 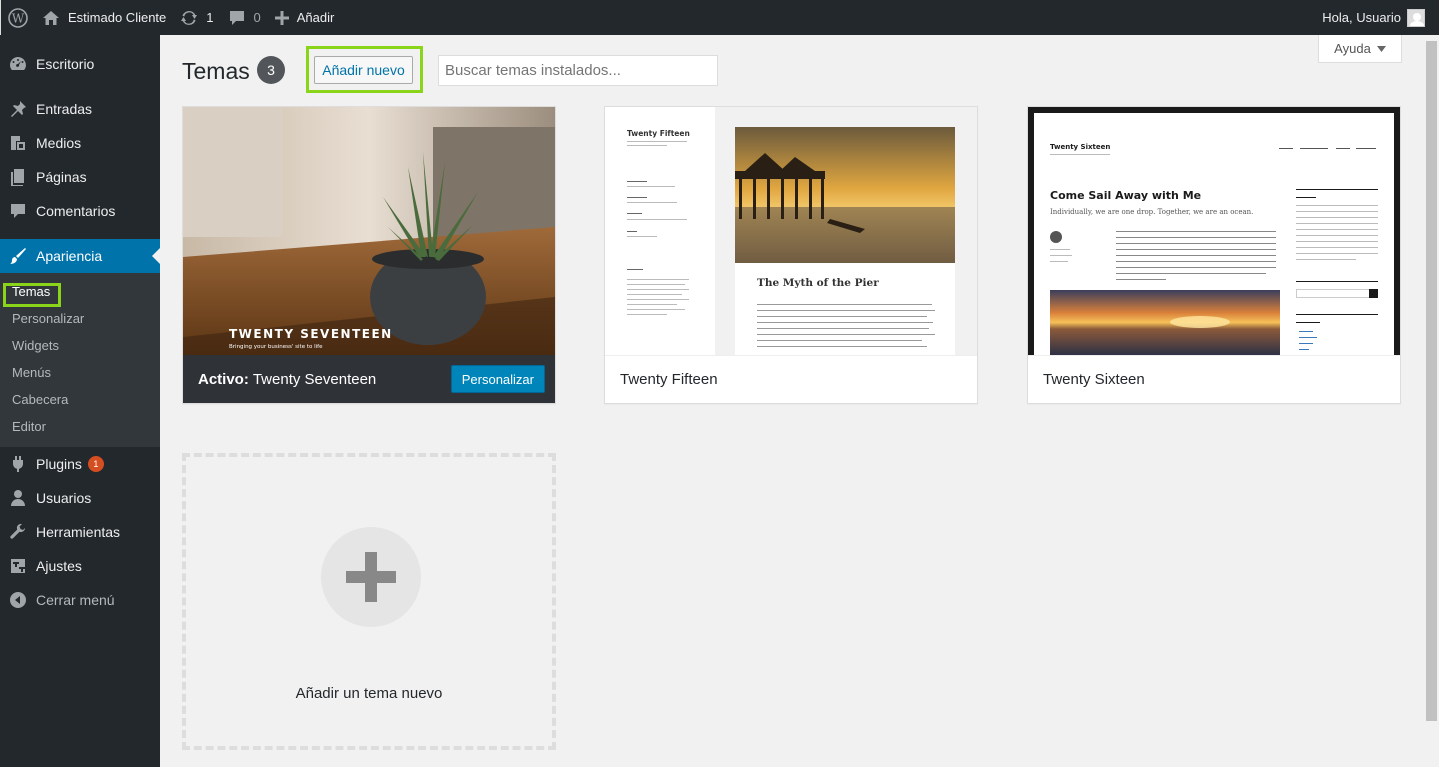 What do you see at coordinates (1352, 48) in the screenshot?
I see `help-label: Ayuda` at bounding box center [1352, 48].